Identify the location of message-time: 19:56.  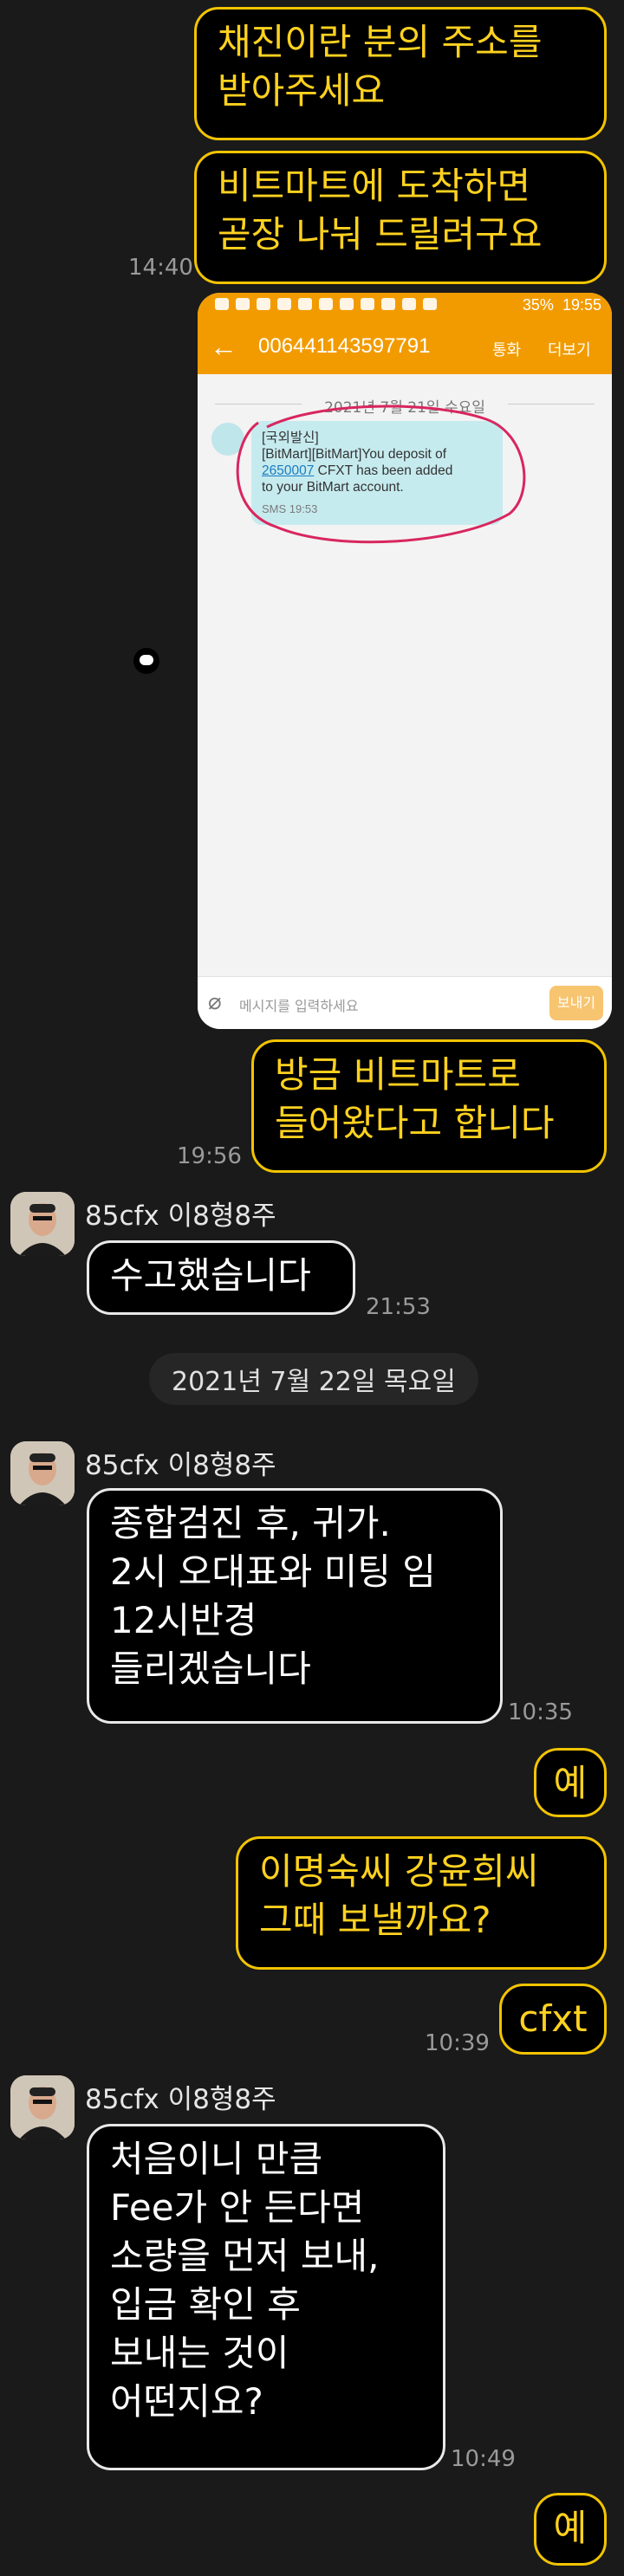
(209, 1156).